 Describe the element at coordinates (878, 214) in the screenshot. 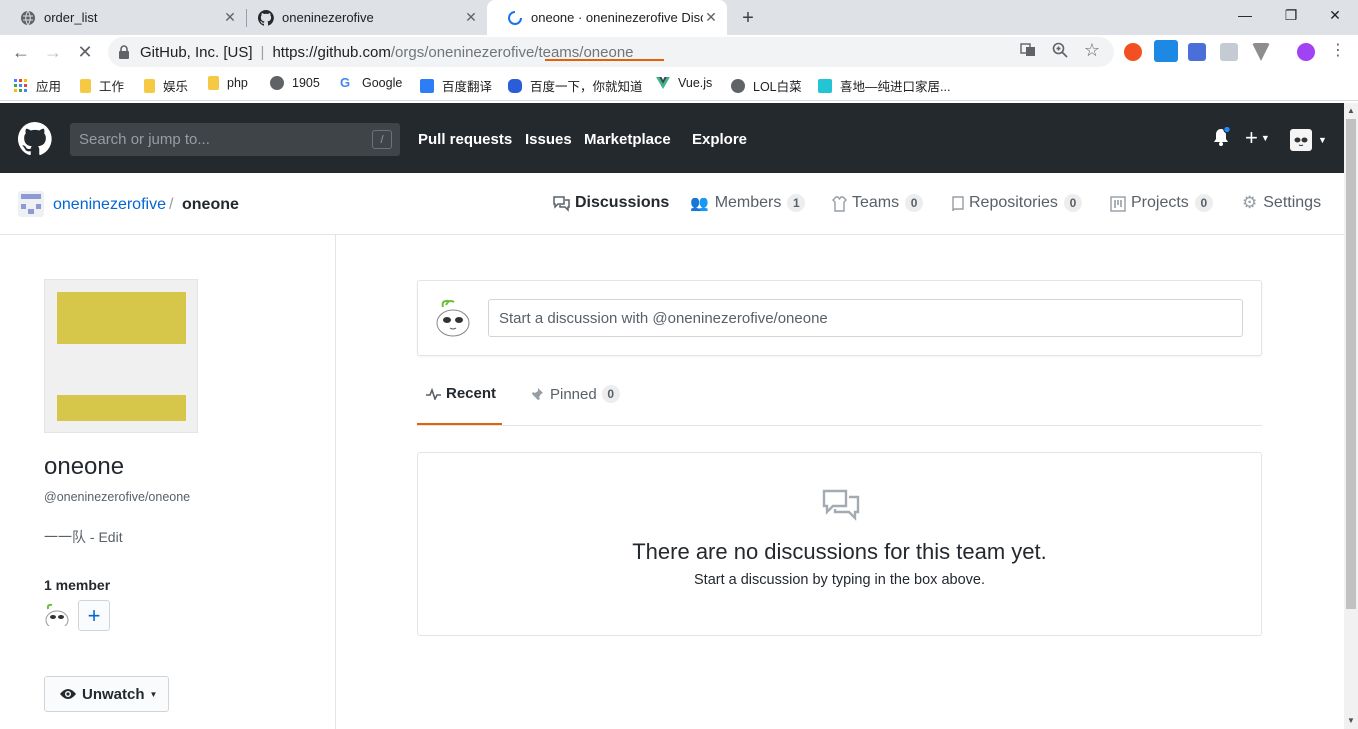

I see `tab-teams: Teams 0` at that location.